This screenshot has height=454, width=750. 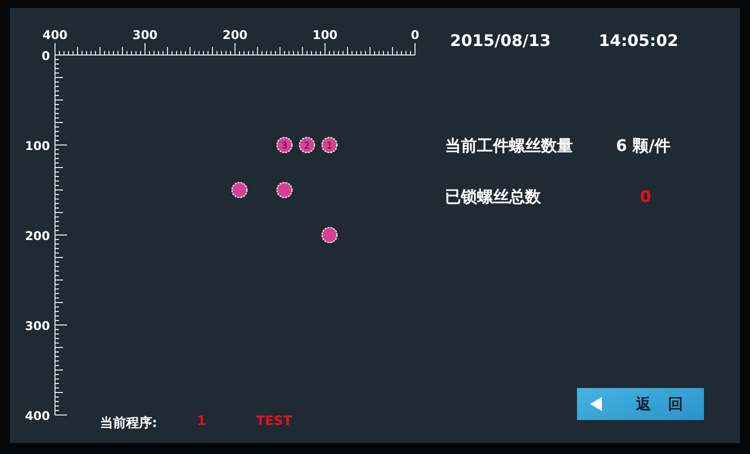 I want to click on annotation: 1, so click(x=329, y=147).